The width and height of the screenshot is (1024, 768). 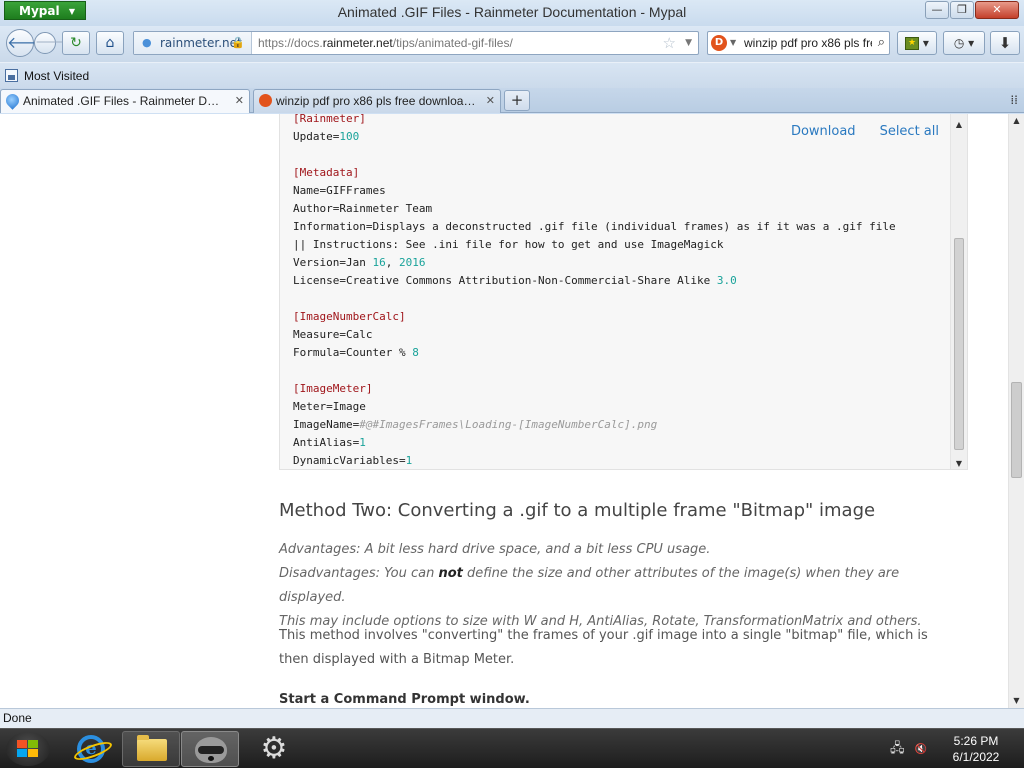 What do you see at coordinates (997, 10) in the screenshot?
I see `close-button: ✕` at bounding box center [997, 10].